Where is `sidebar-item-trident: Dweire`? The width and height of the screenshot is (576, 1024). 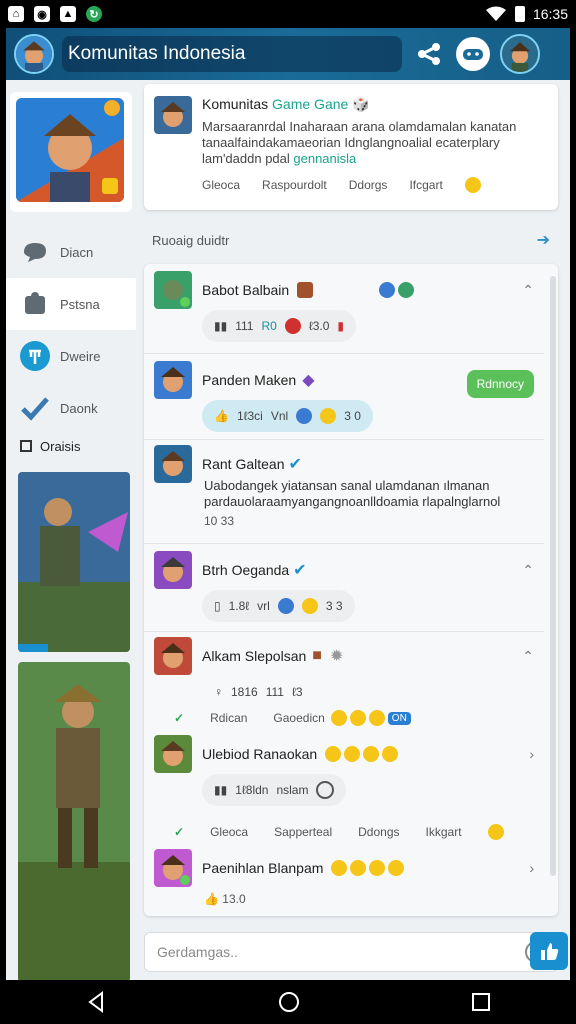
sidebar-item-trident: Dweire is located at coordinates (71, 356).